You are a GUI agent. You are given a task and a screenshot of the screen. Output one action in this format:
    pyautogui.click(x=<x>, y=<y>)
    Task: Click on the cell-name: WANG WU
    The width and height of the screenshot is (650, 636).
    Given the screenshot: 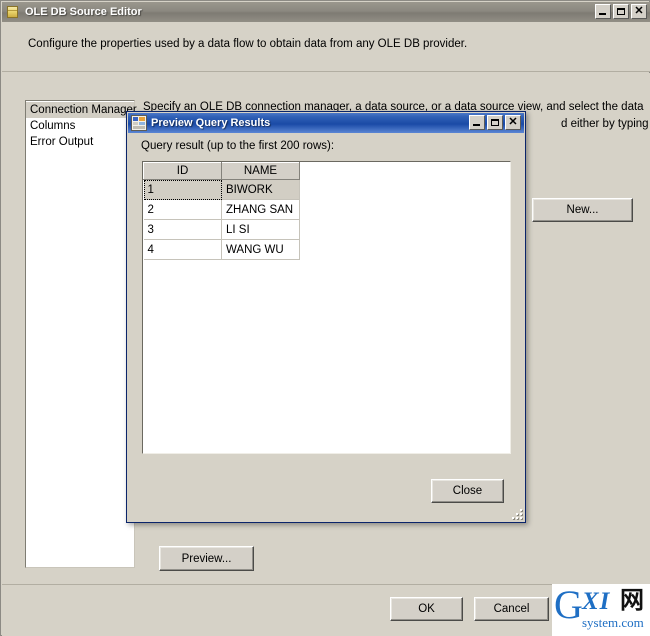 What is the action you would take?
    pyautogui.click(x=260, y=249)
    